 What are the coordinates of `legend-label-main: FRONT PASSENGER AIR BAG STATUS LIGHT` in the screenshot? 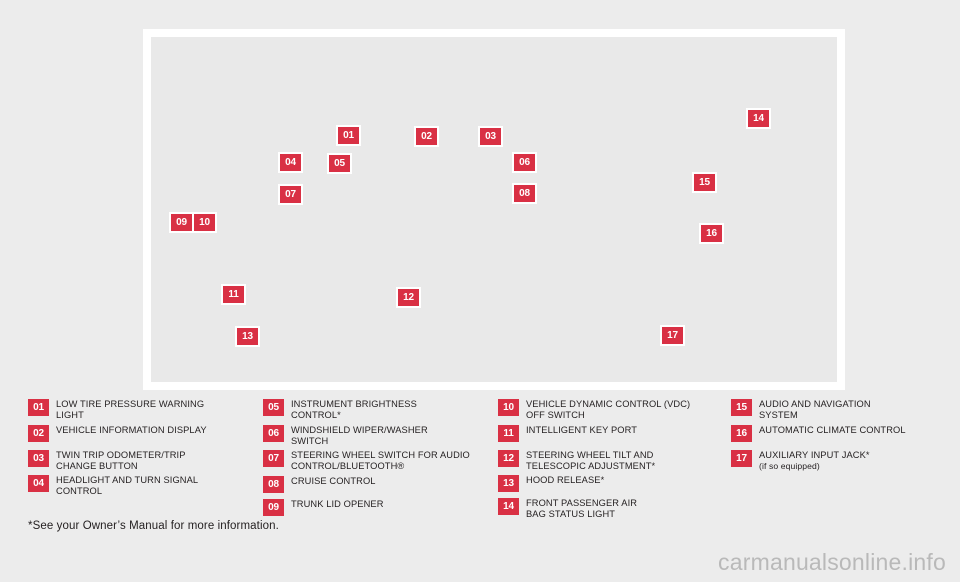 It's located at (582, 509).